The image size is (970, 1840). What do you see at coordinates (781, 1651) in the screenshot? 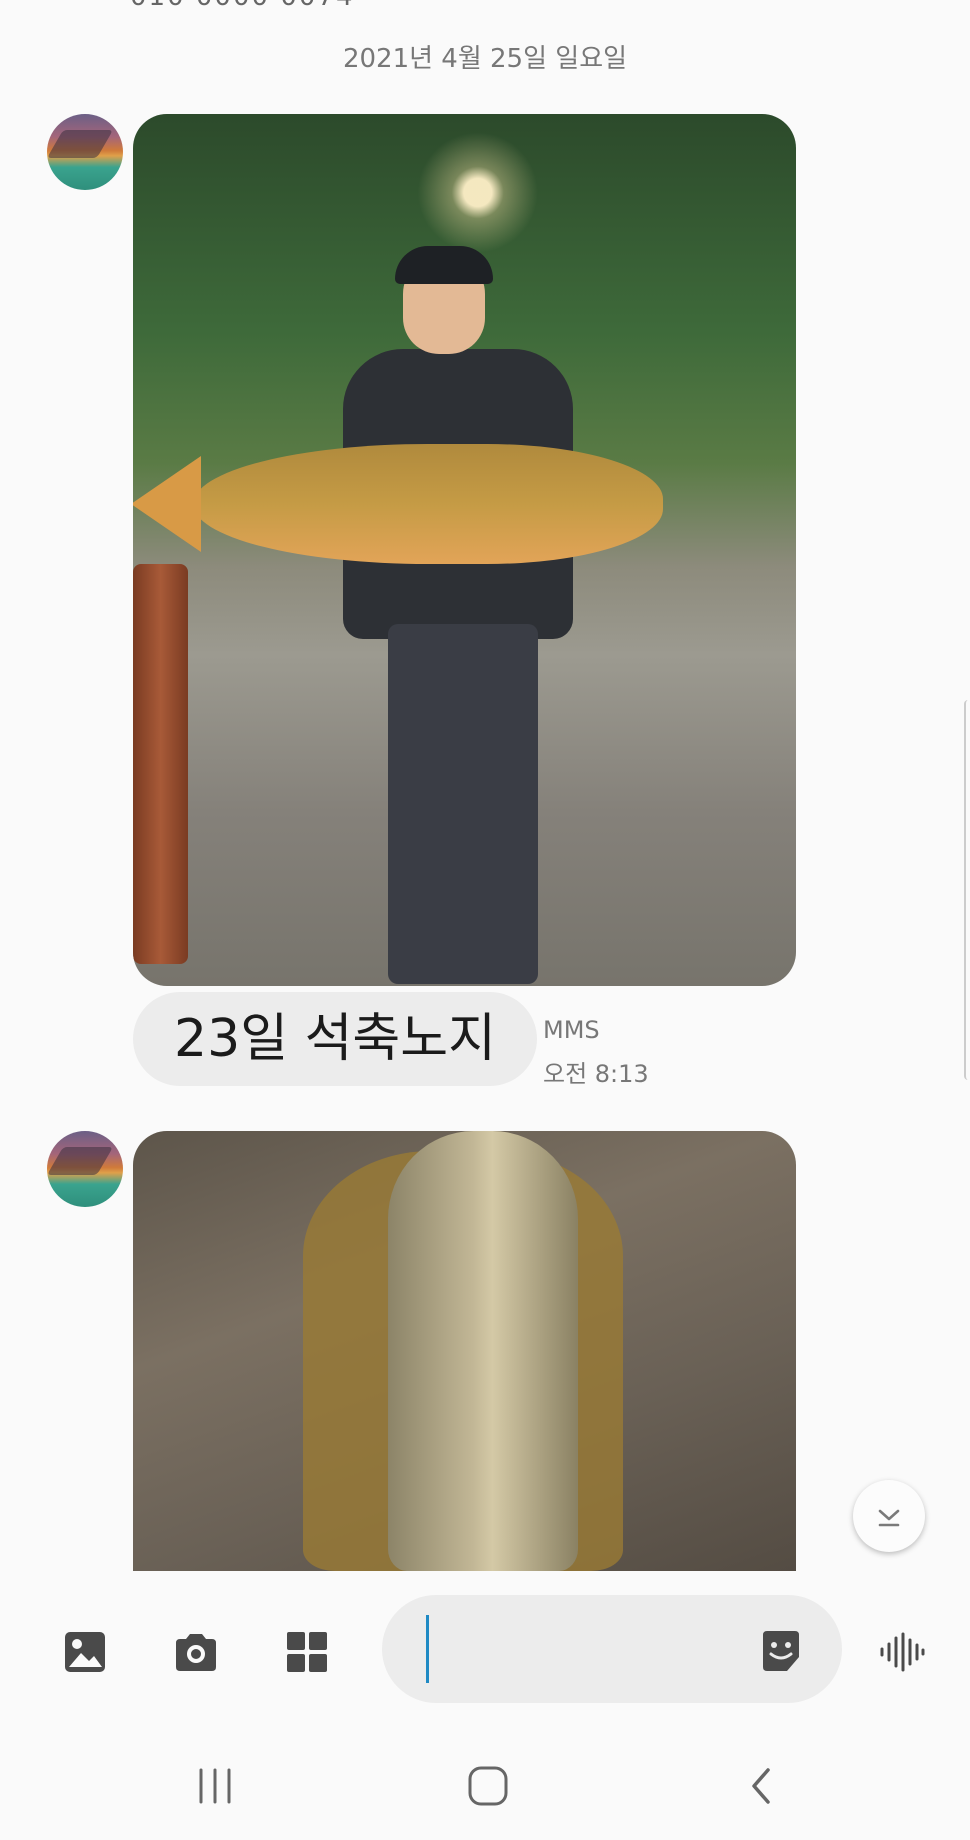
I see `sticker-icon` at bounding box center [781, 1651].